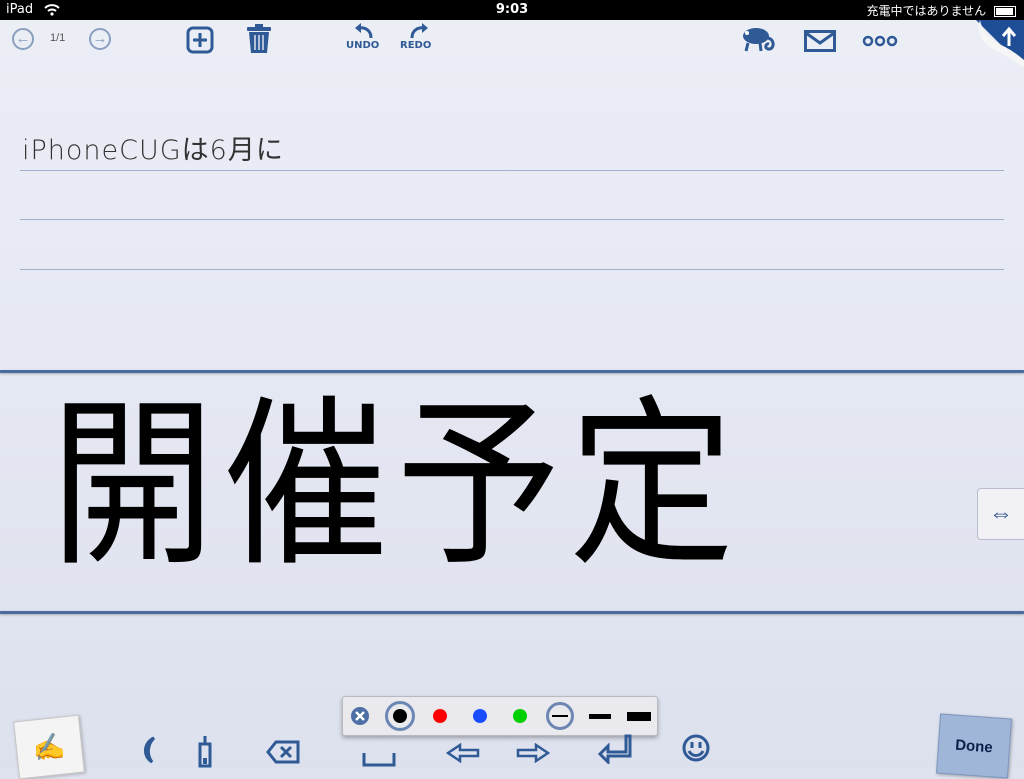  I want to click on writing-area-bottom-border, so click(512, 612).